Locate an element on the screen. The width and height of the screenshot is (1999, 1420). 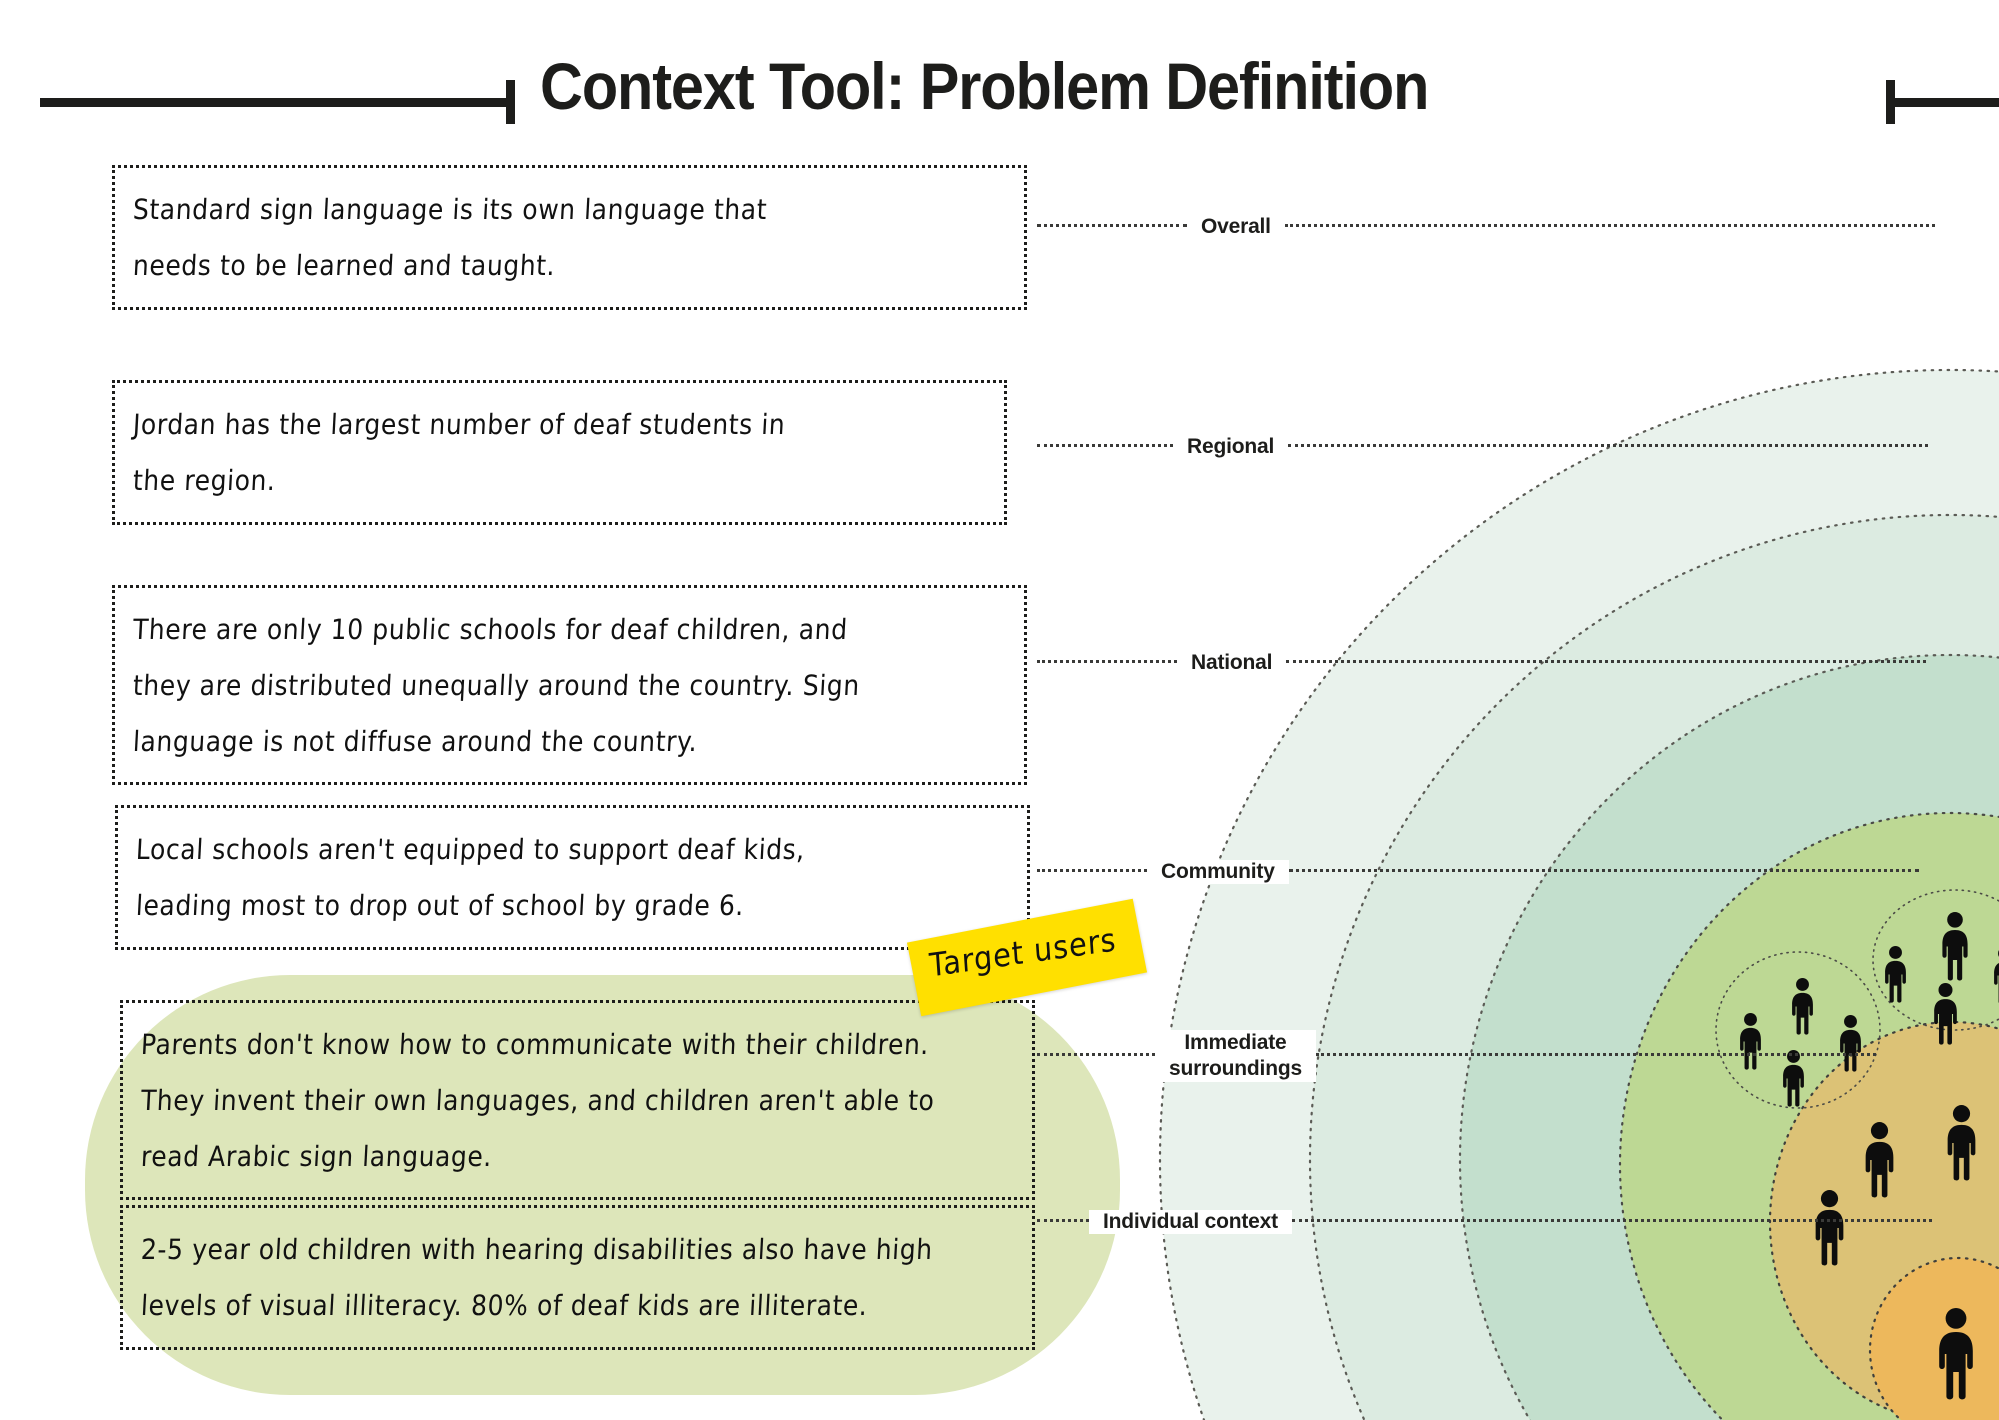
leader-label-community: Community is located at coordinates (1218, 872).